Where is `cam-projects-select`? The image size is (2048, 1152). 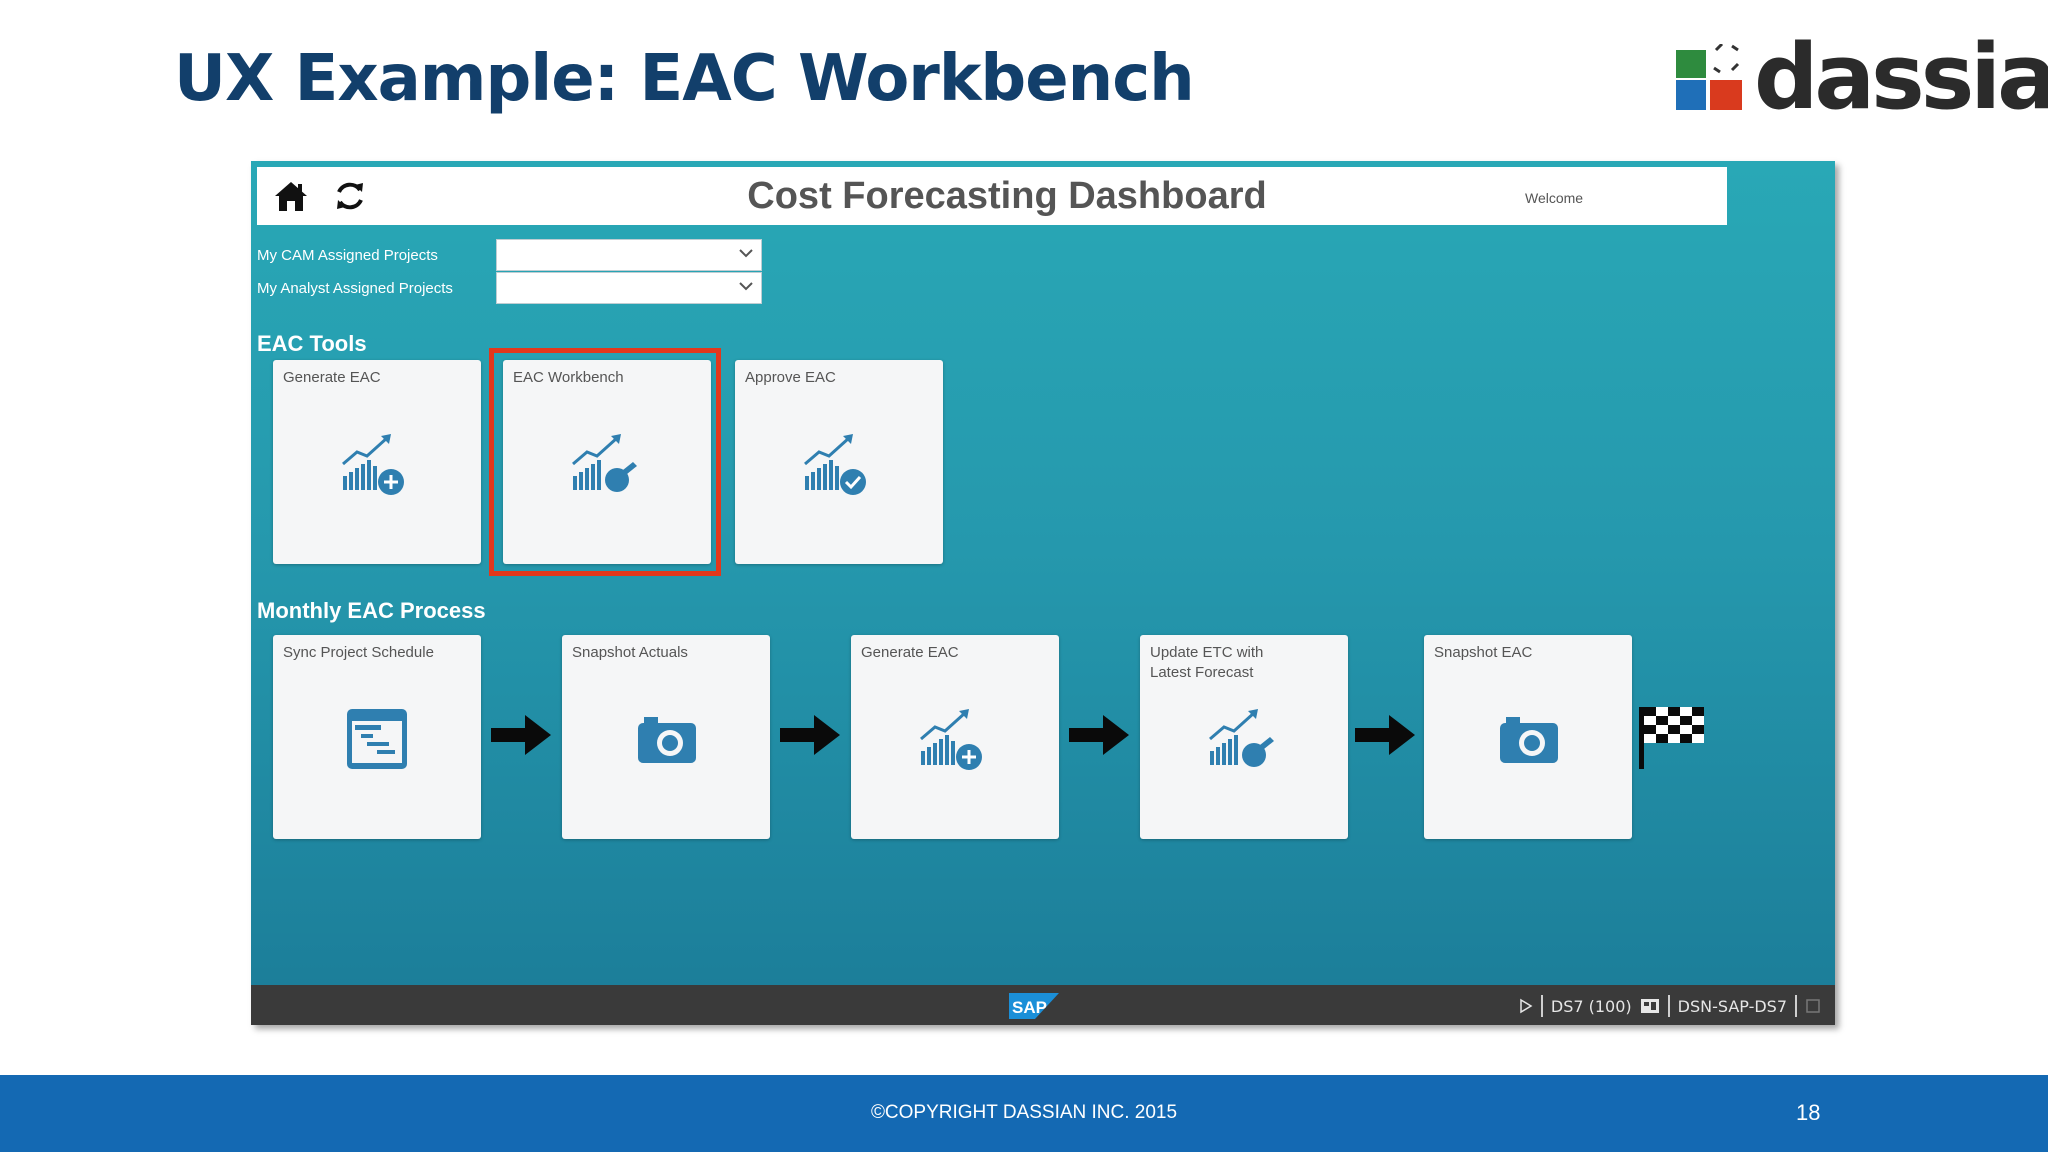 cam-projects-select is located at coordinates (629, 255).